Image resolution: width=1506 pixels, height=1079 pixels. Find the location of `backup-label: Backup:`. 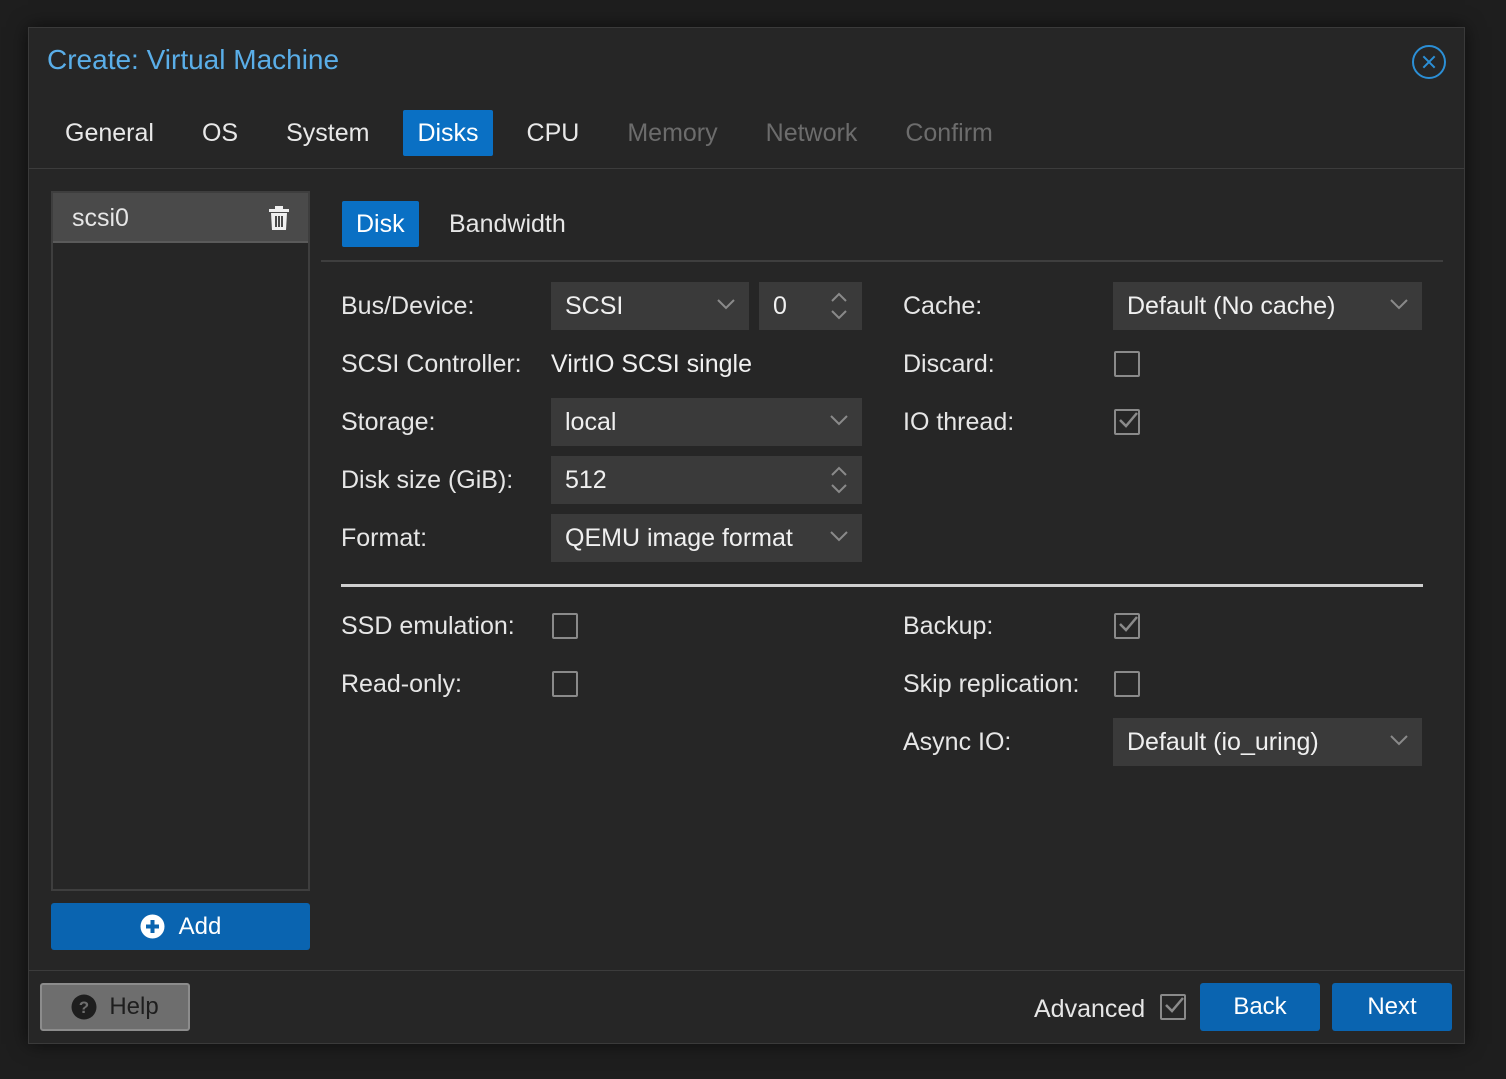

backup-label: Backup: is located at coordinates (948, 626).